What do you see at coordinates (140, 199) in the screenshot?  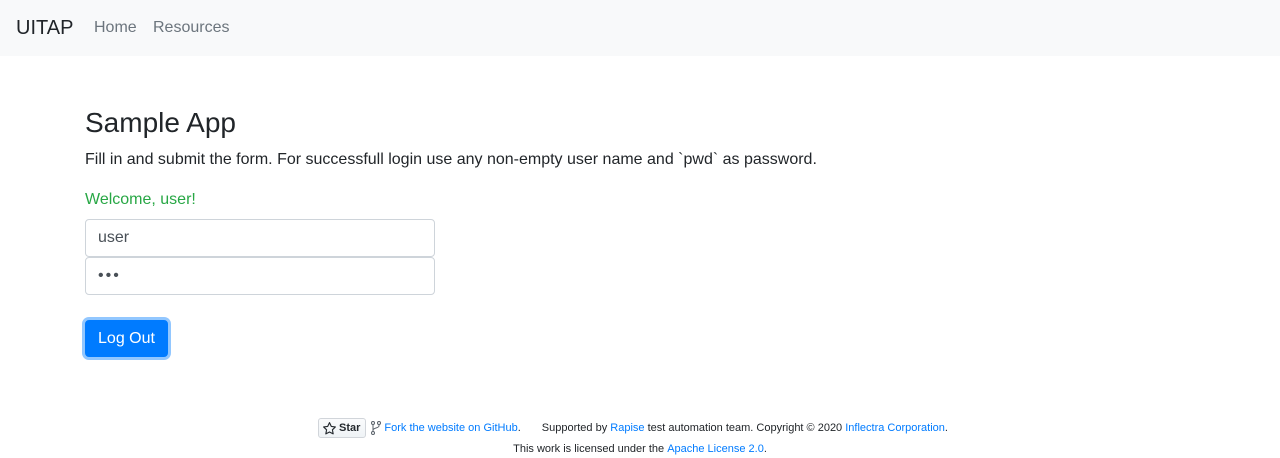 I see `login-status-message: Welcome, user!` at bounding box center [140, 199].